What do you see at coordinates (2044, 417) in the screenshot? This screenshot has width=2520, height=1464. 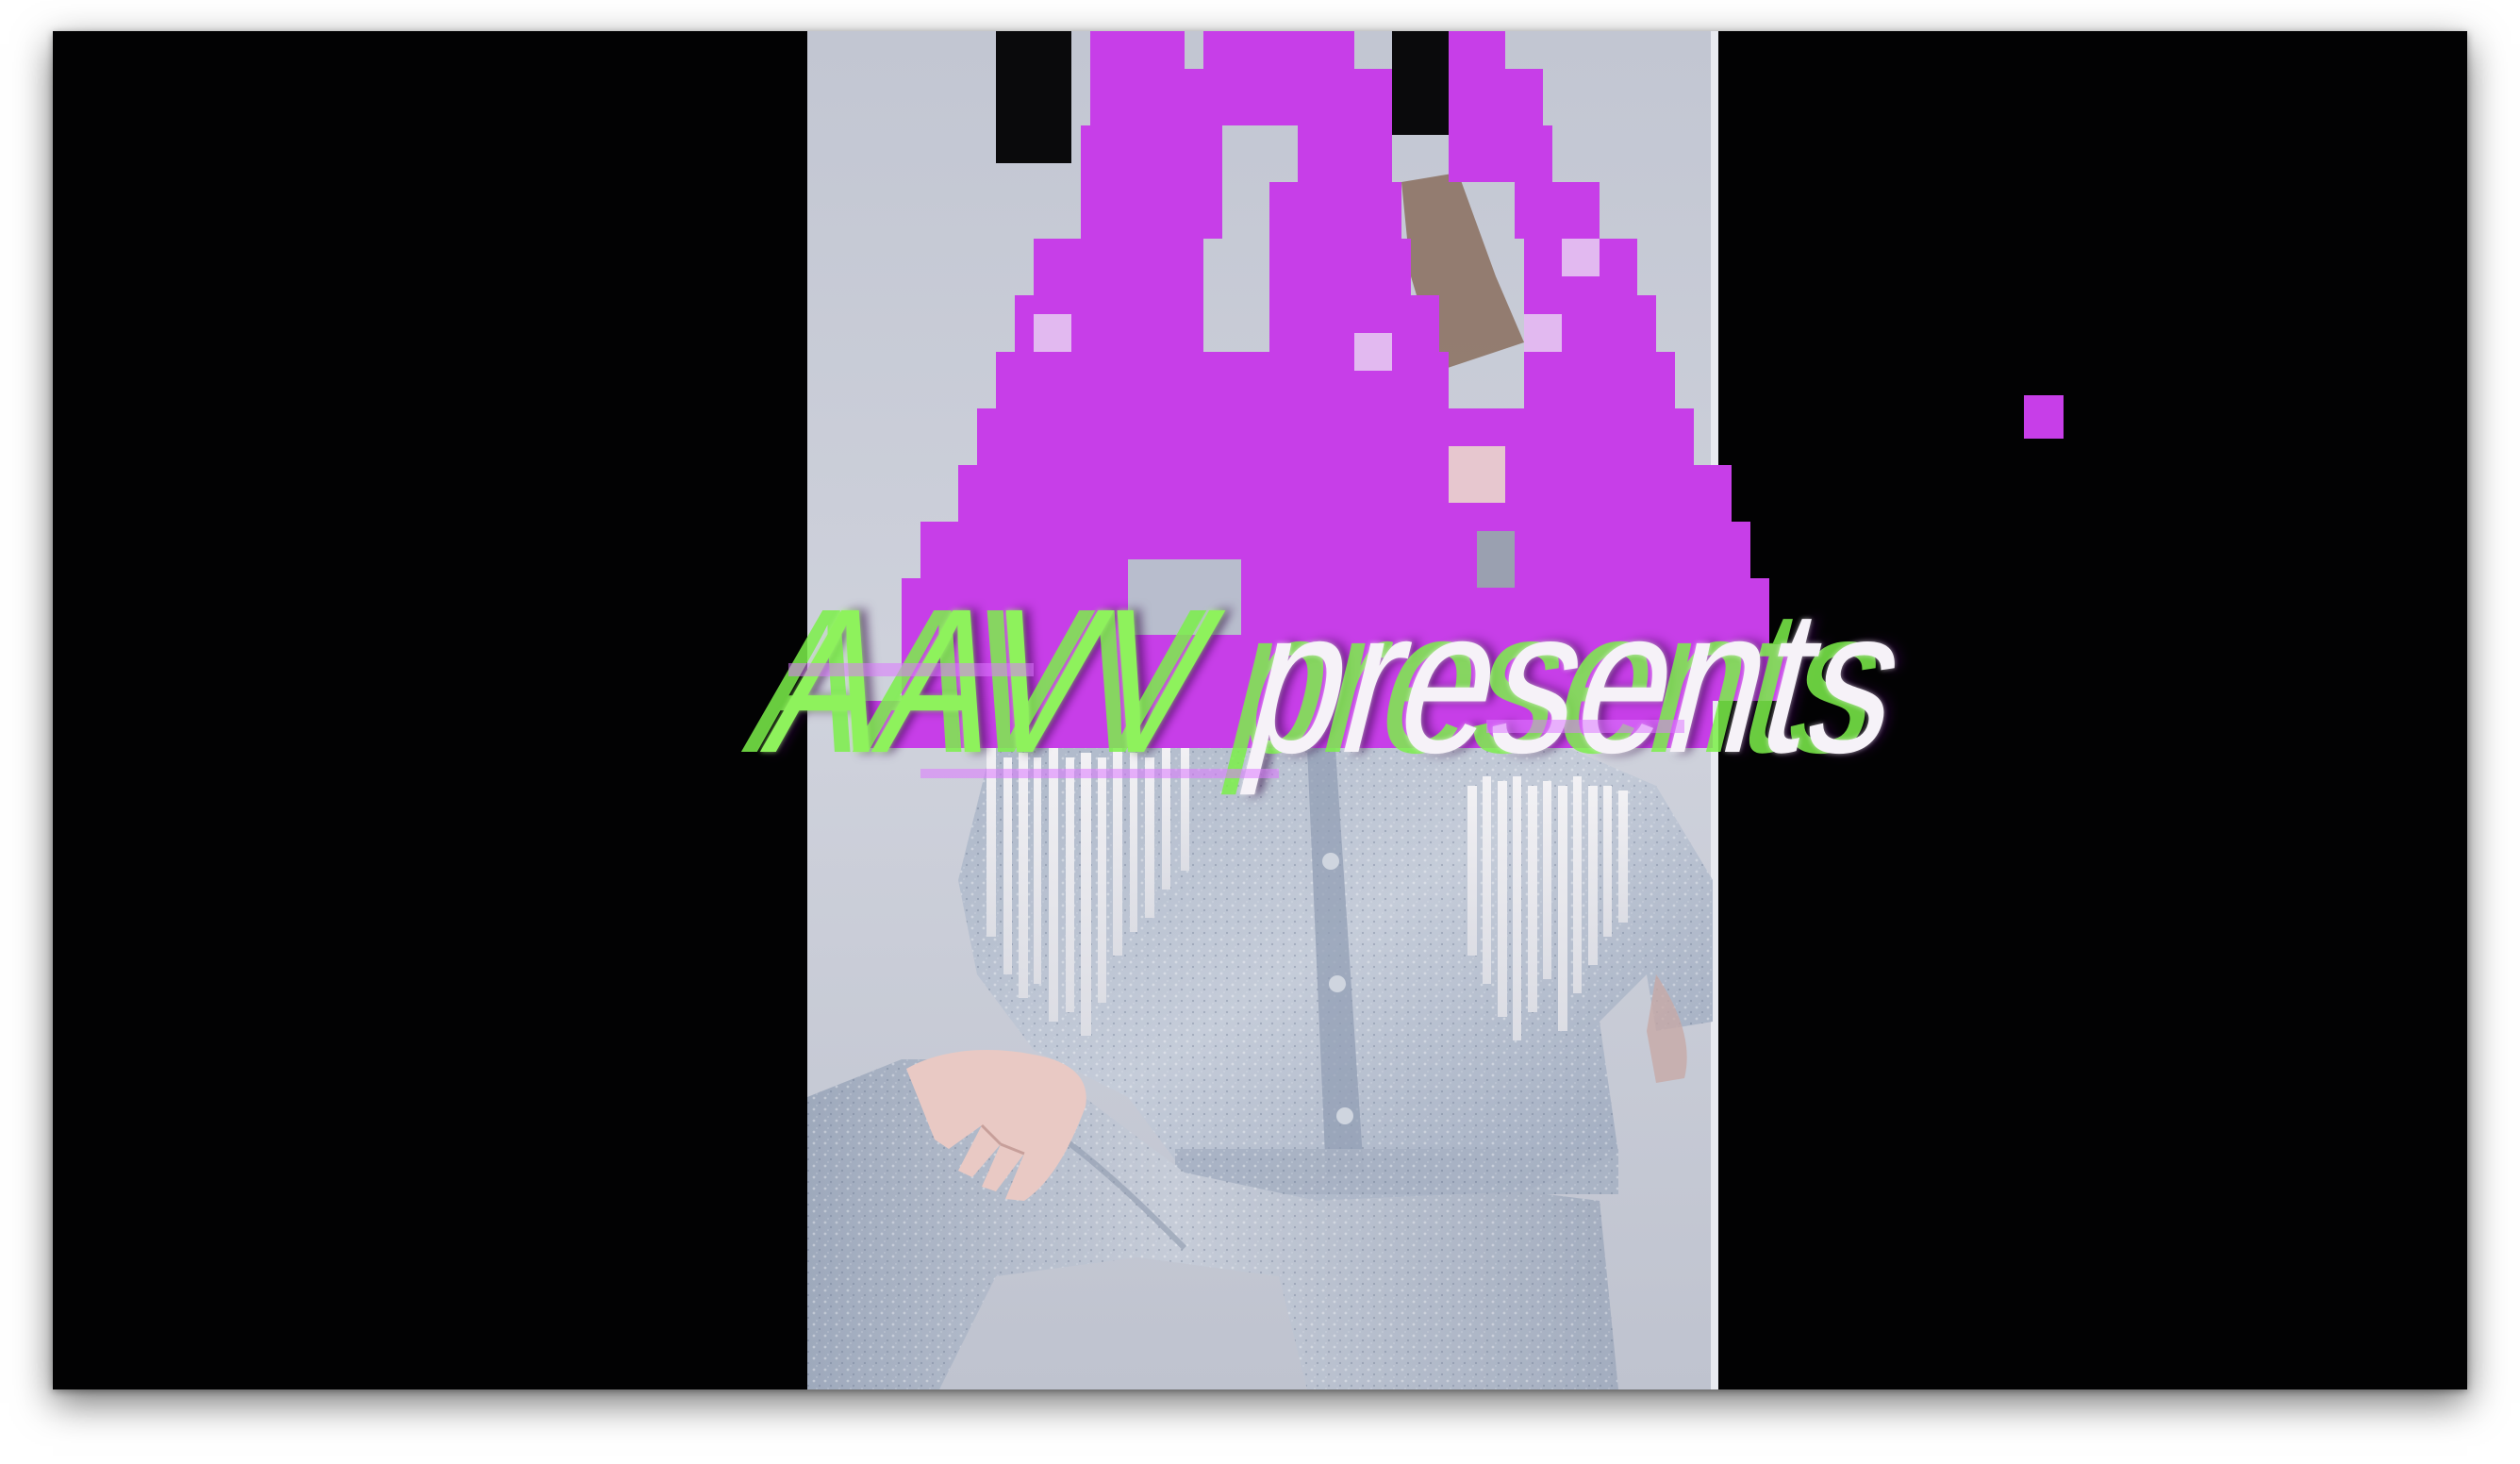 I see `pixel-square-icon` at bounding box center [2044, 417].